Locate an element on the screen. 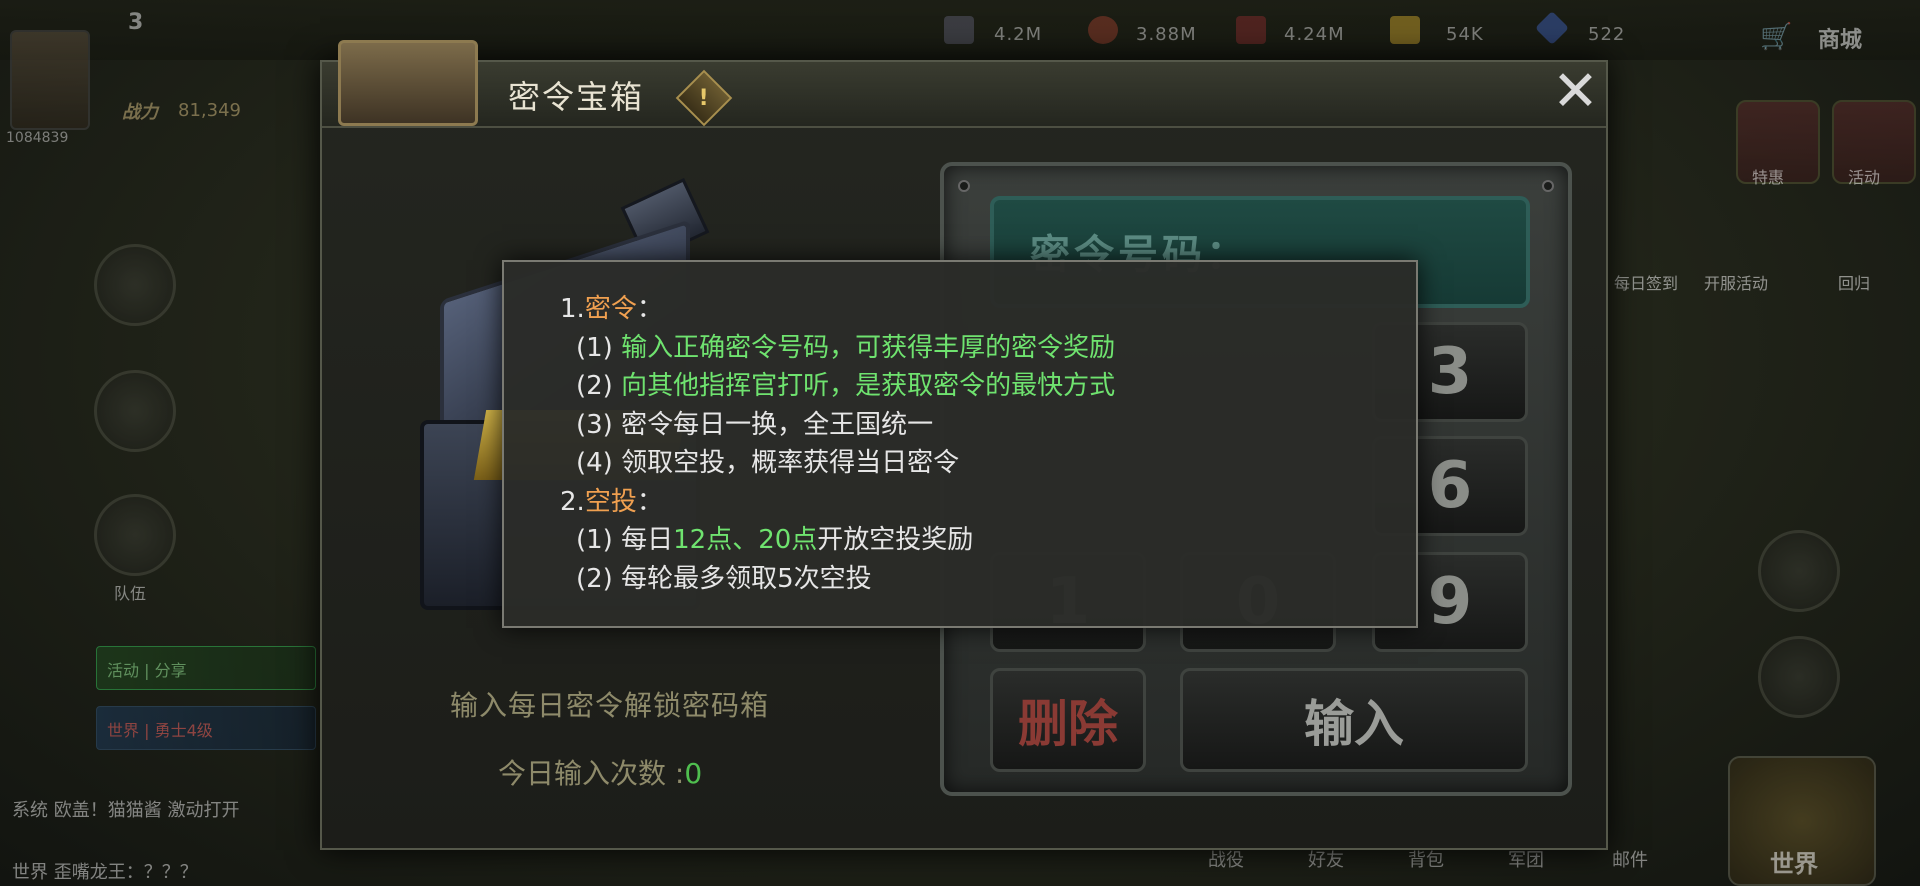 This screenshot has height=886, width=1920. cart-icon: 🛒 is located at coordinates (1776, 37).